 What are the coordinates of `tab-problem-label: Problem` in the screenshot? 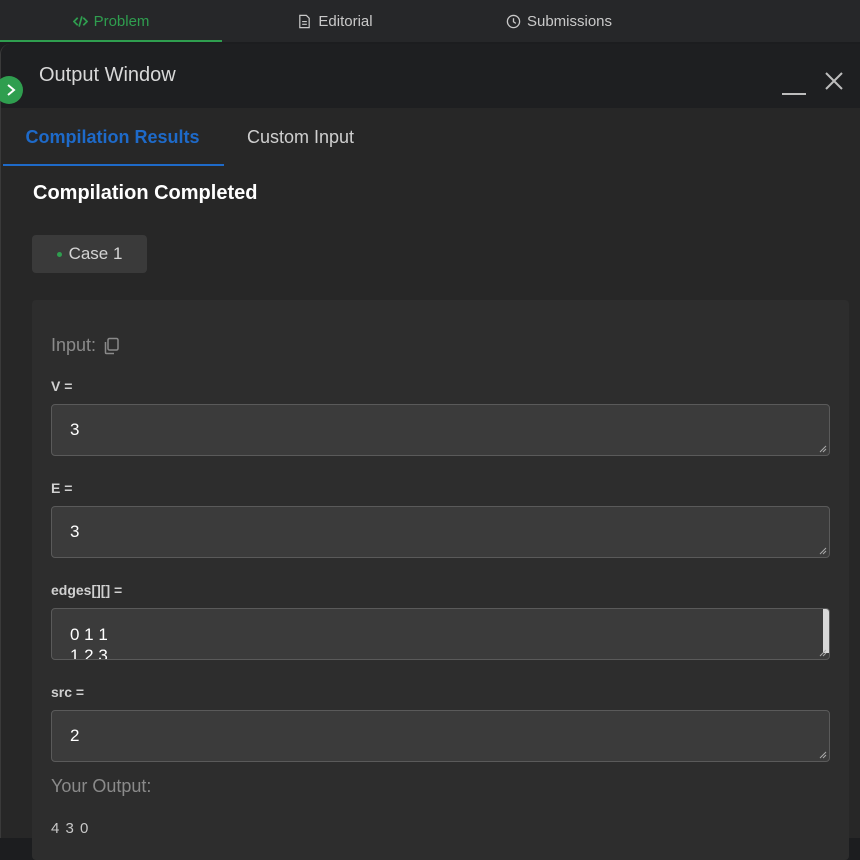 It's located at (121, 21).